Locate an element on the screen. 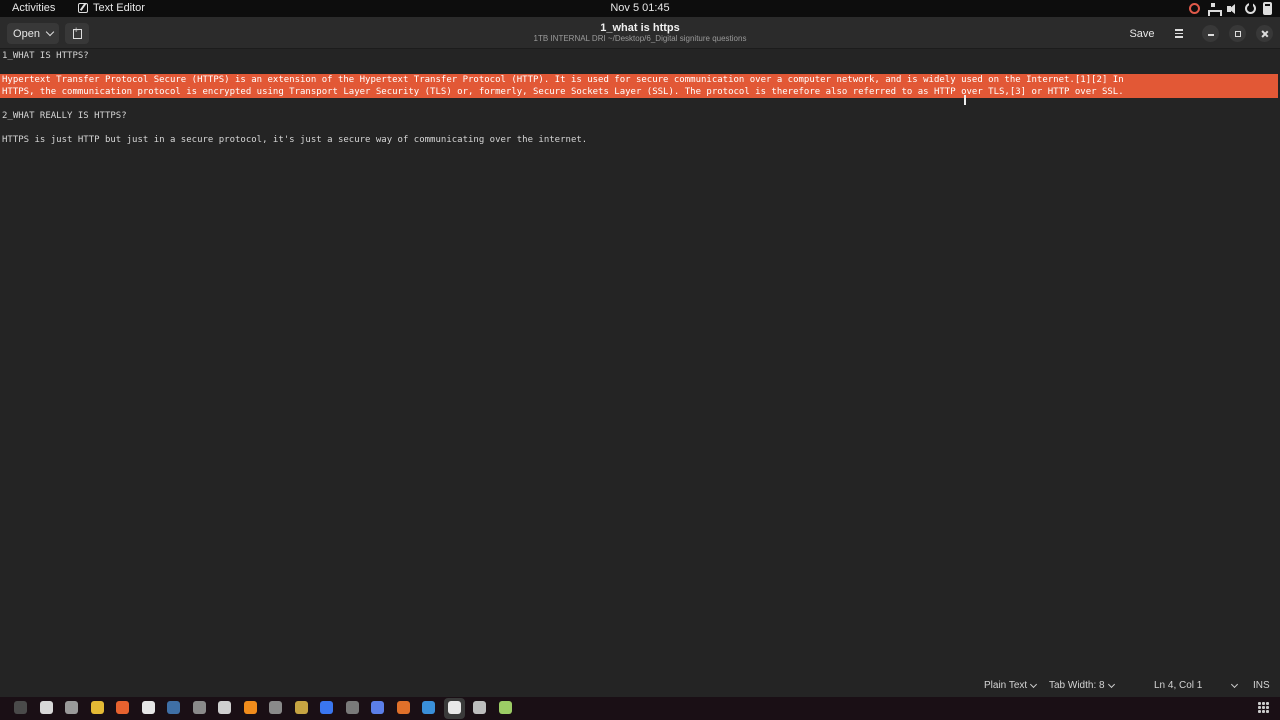  maximize-button is located at coordinates (1237, 33).